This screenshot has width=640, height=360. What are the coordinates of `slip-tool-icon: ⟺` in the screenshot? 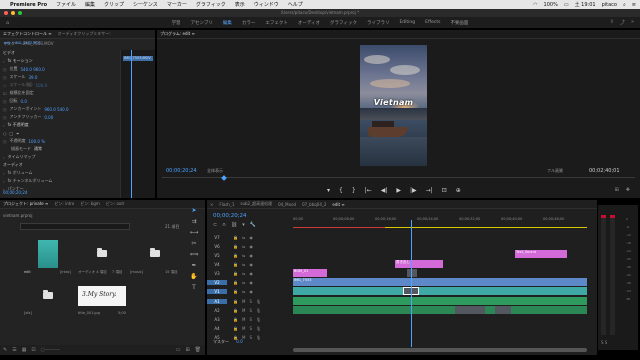 It's located at (194, 254).